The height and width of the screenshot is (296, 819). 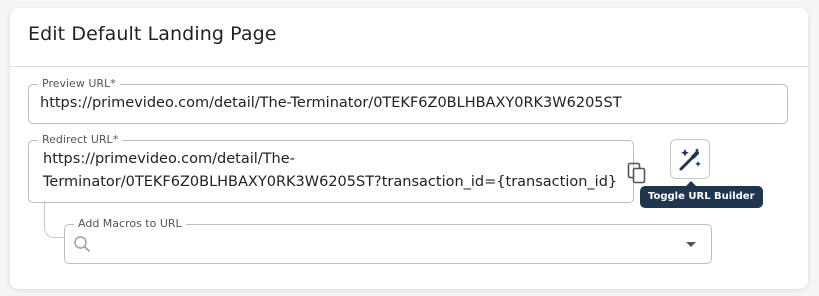 What do you see at coordinates (76, 83) in the screenshot?
I see `preview-url-label-text: Preview URL` at bounding box center [76, 83].